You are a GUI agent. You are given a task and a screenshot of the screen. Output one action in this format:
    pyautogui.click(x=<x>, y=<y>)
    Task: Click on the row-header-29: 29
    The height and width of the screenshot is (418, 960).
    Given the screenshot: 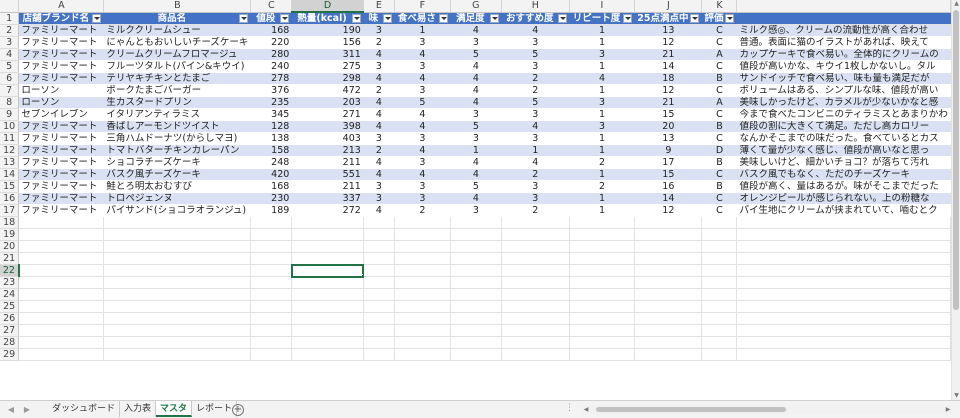 What is the action you would take?
    pyautogui.click(x=10, y=354)
    